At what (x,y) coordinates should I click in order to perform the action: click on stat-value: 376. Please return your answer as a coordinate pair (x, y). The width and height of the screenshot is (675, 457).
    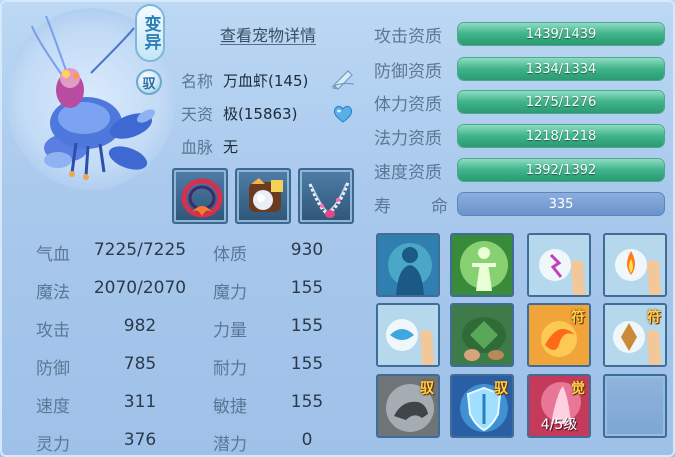
    Looking at the image, I should click on (140, 440).